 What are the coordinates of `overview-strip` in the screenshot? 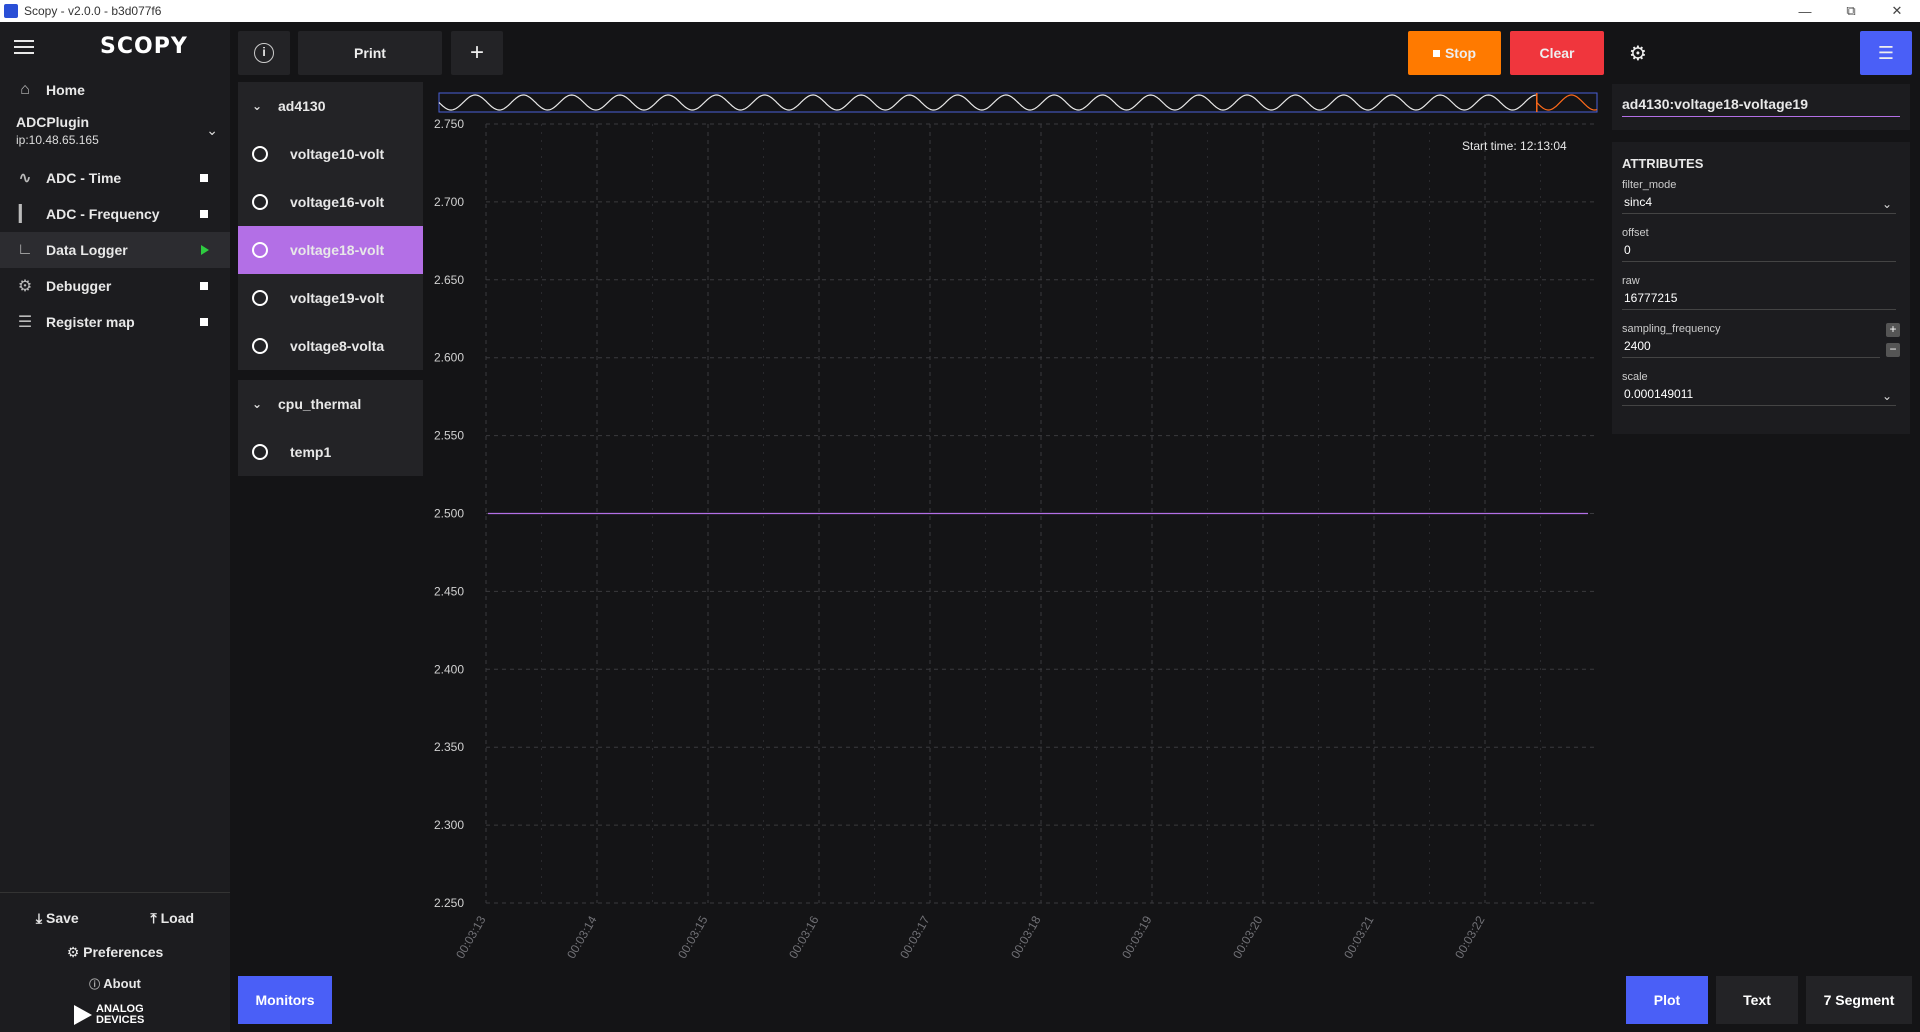 It's located at (1018, 102).